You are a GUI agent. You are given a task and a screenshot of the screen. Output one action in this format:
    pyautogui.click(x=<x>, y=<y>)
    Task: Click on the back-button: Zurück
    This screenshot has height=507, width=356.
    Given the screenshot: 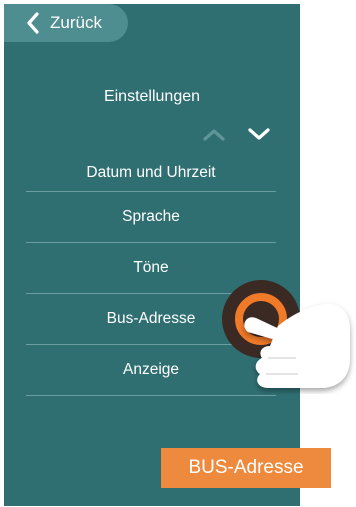 What is the action you would take?
    pyautogui.click(x=66, y=23)
    